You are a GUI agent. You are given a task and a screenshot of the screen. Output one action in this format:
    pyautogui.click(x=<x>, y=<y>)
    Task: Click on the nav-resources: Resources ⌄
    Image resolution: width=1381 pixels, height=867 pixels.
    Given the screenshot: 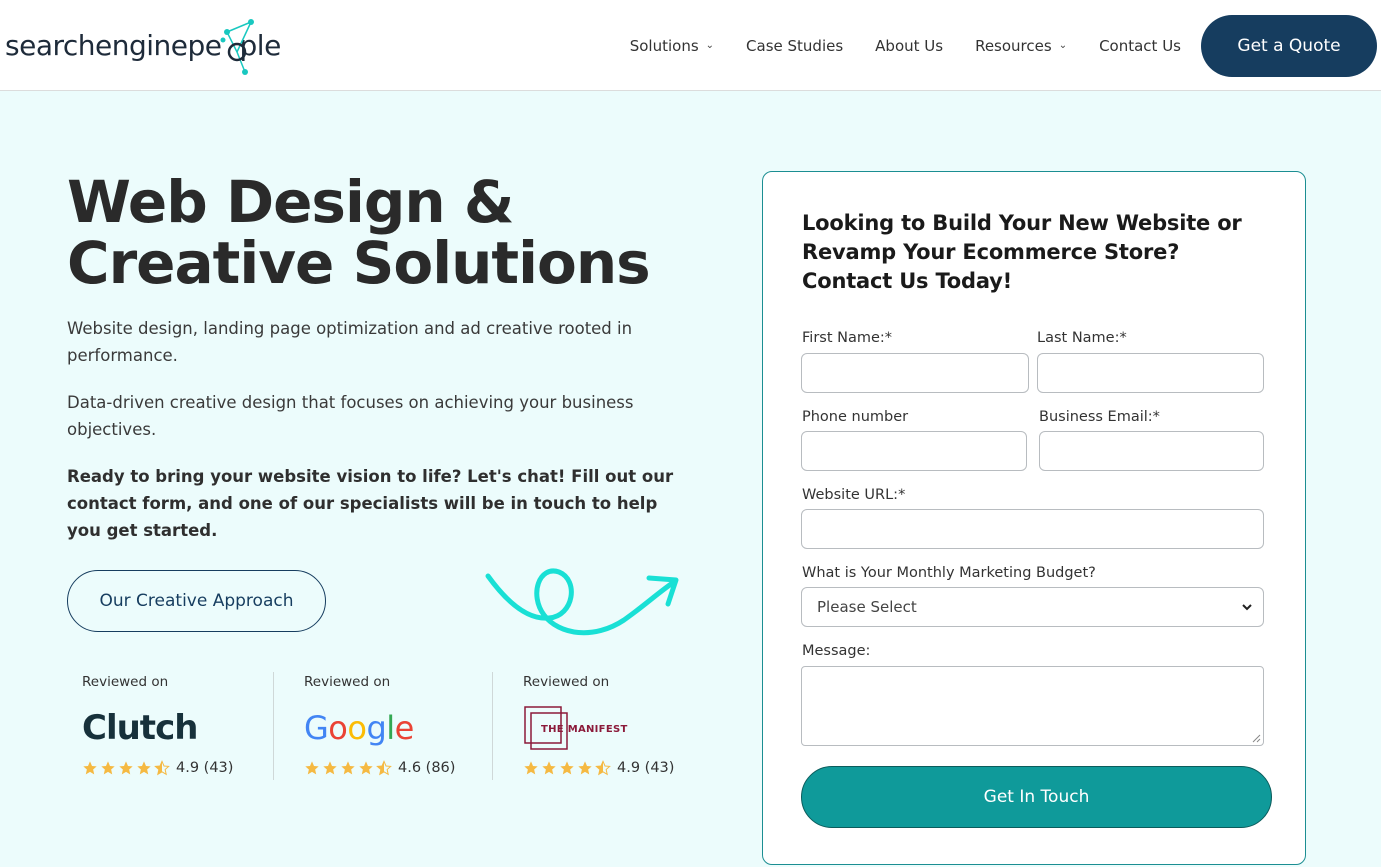 What is the action you would take?
    pyautogui.click(x=1021, y=46)
    